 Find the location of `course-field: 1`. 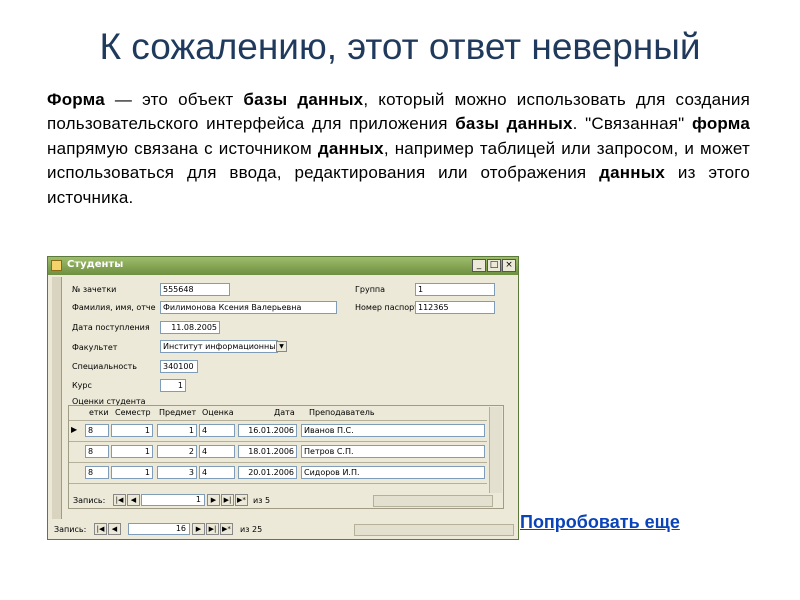

course-field: 1 is located at coordinates (173, 385).